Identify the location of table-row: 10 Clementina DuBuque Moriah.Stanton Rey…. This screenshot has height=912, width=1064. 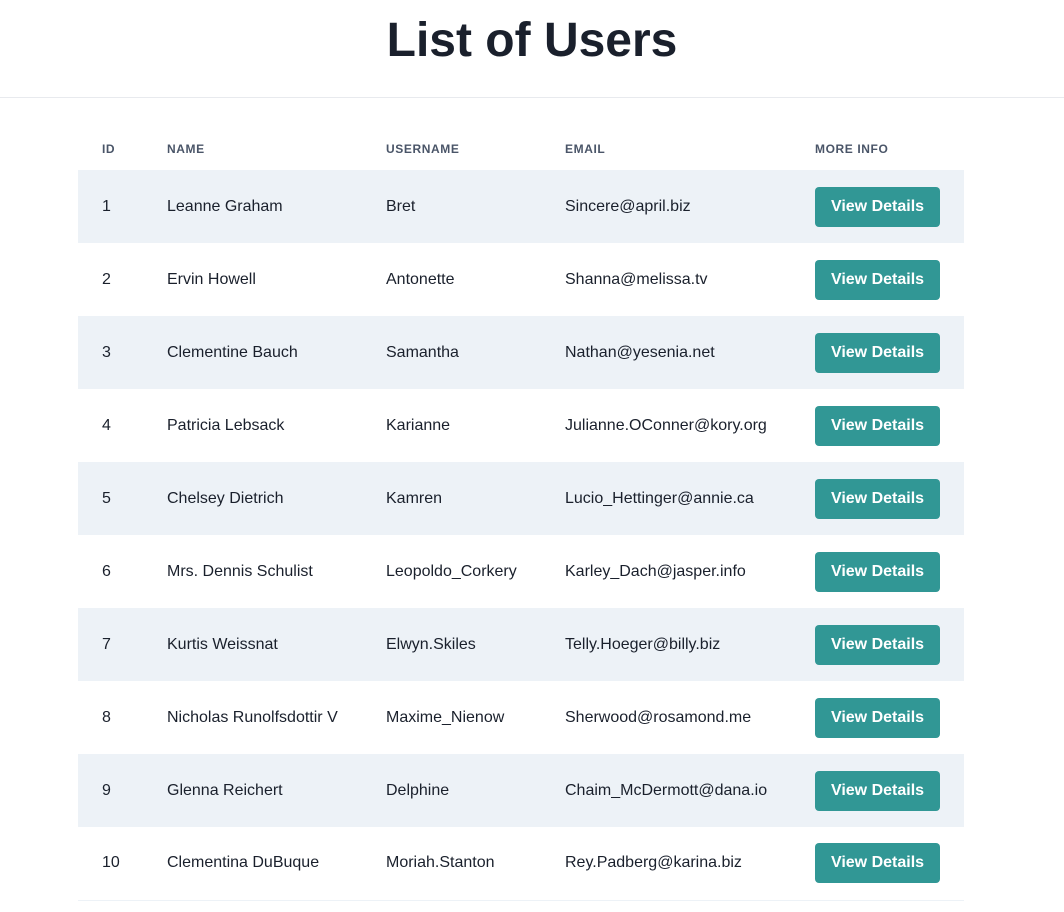
(521, 863).